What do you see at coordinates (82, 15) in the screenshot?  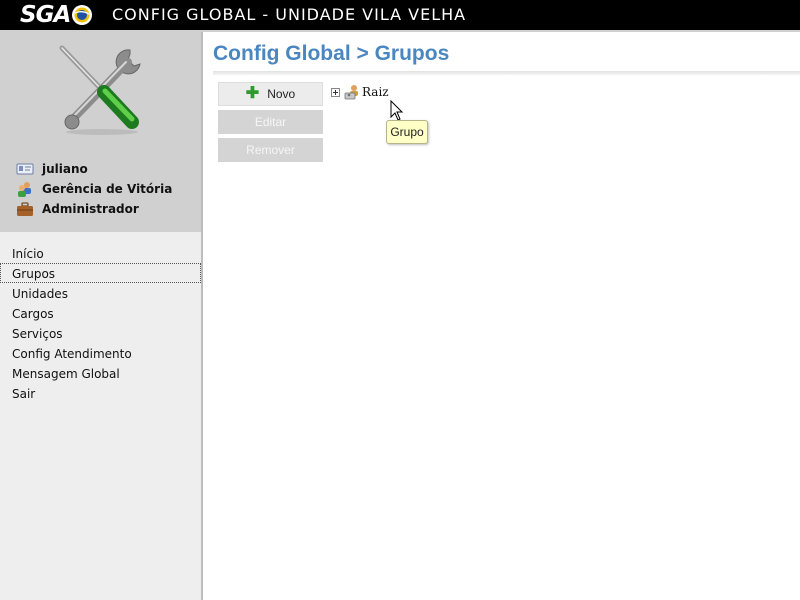 I see `globe-icon` at bounding box center [82, 15].